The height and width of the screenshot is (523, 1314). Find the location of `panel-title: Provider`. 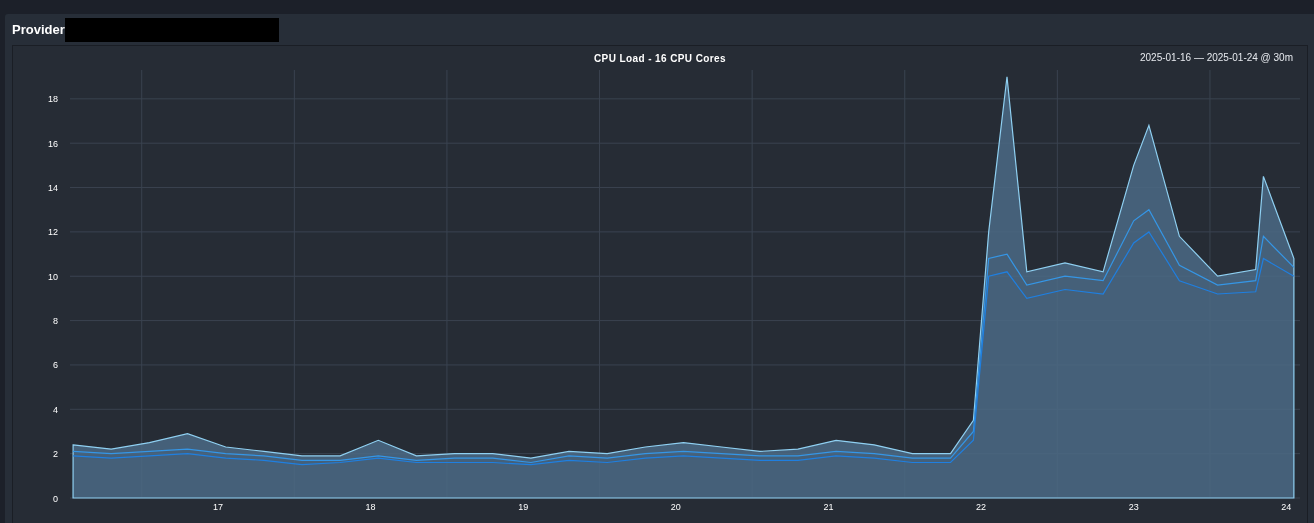

panel-title: Provider is located at coordinates (38, 29).